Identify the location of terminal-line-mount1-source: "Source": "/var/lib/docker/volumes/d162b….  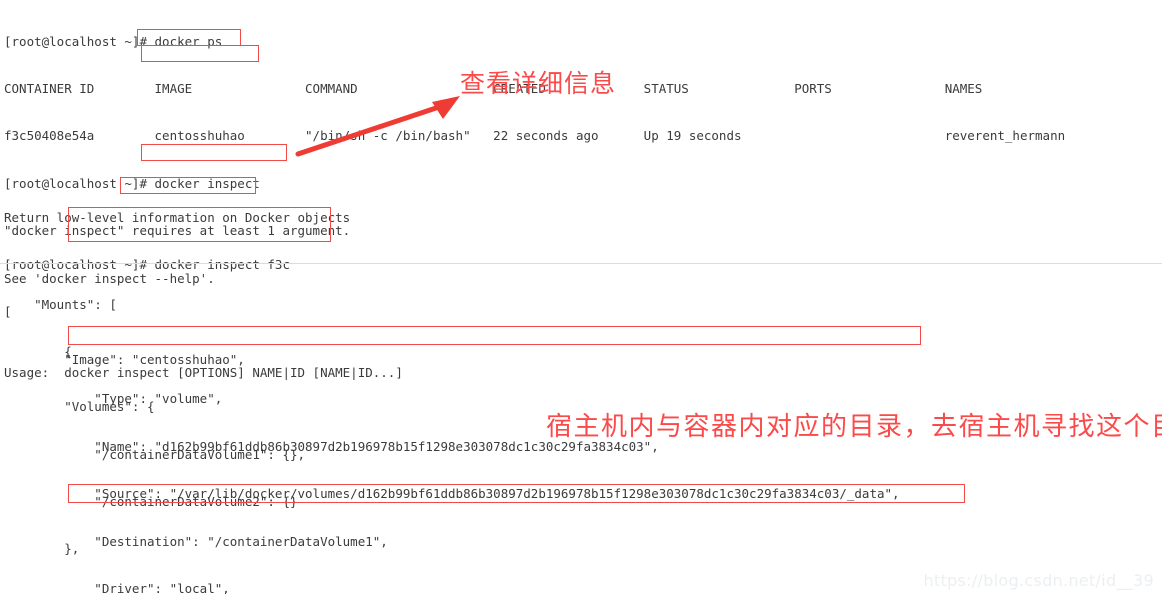
(452, 494).